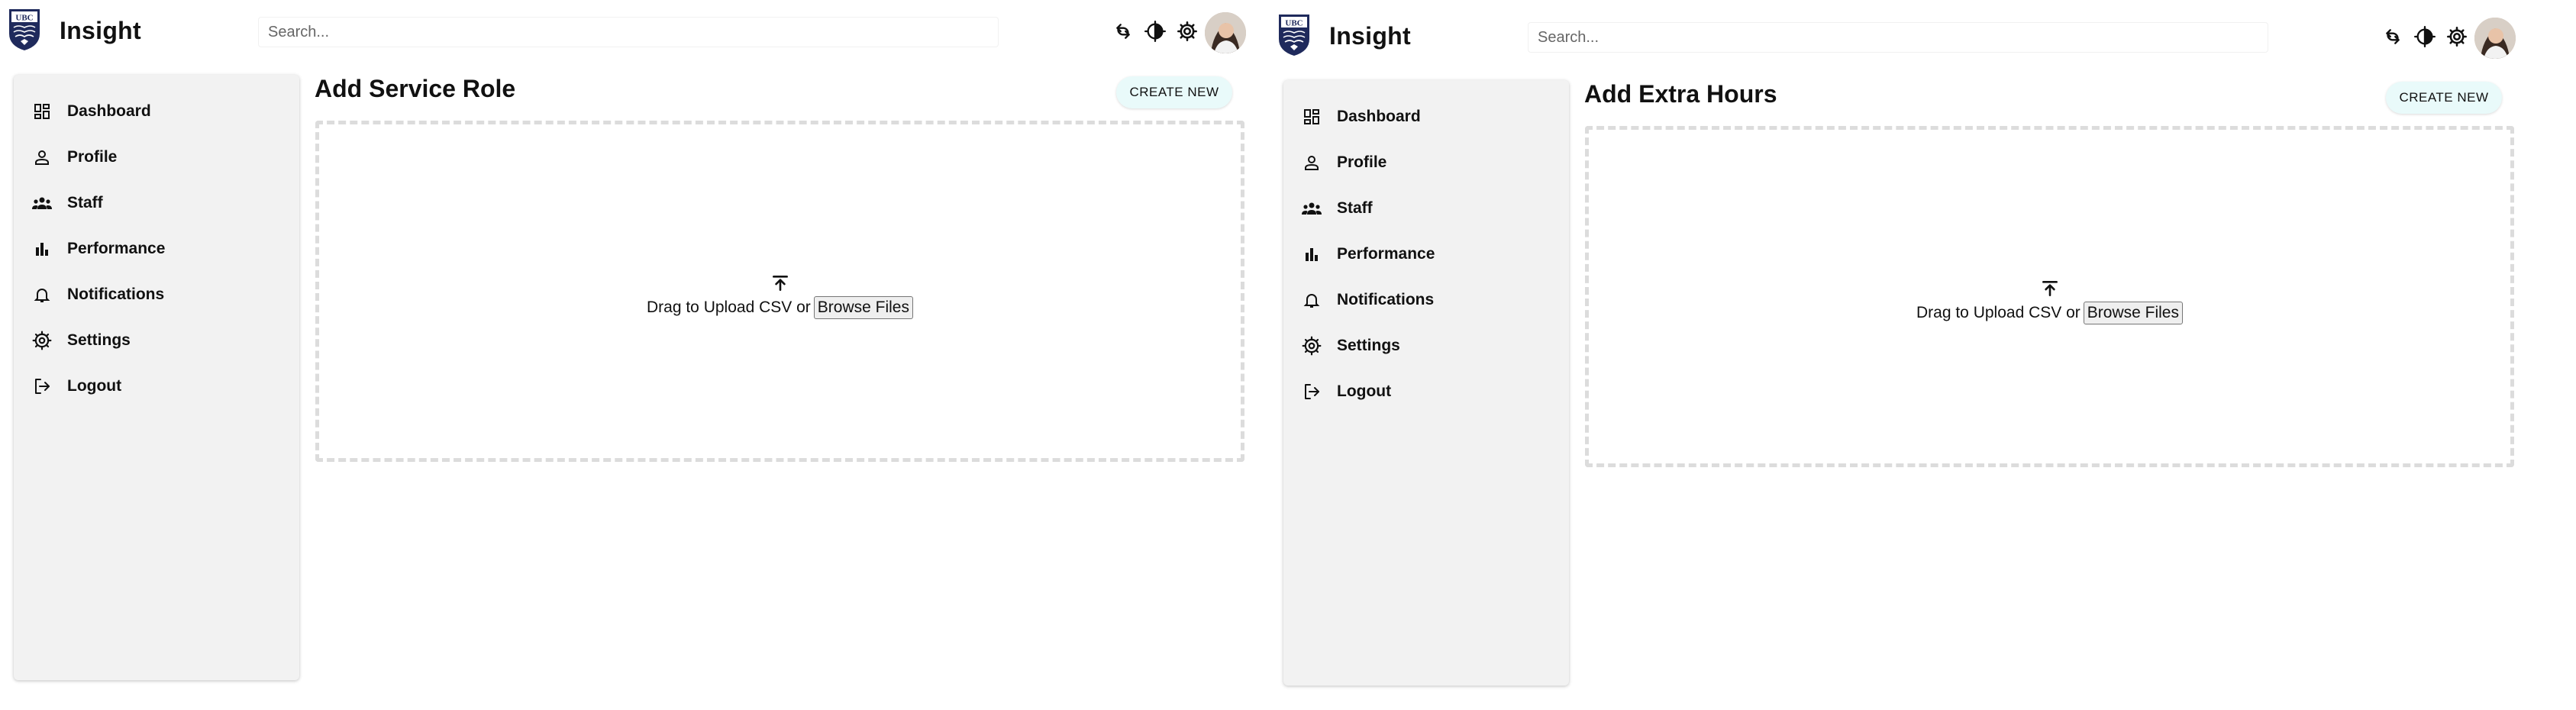 This screenshot has width=2576, height=710. Describe the element at coordinates (1680, 94) in the screenshot. I see `page-title: Add Extra Hours` at that location.